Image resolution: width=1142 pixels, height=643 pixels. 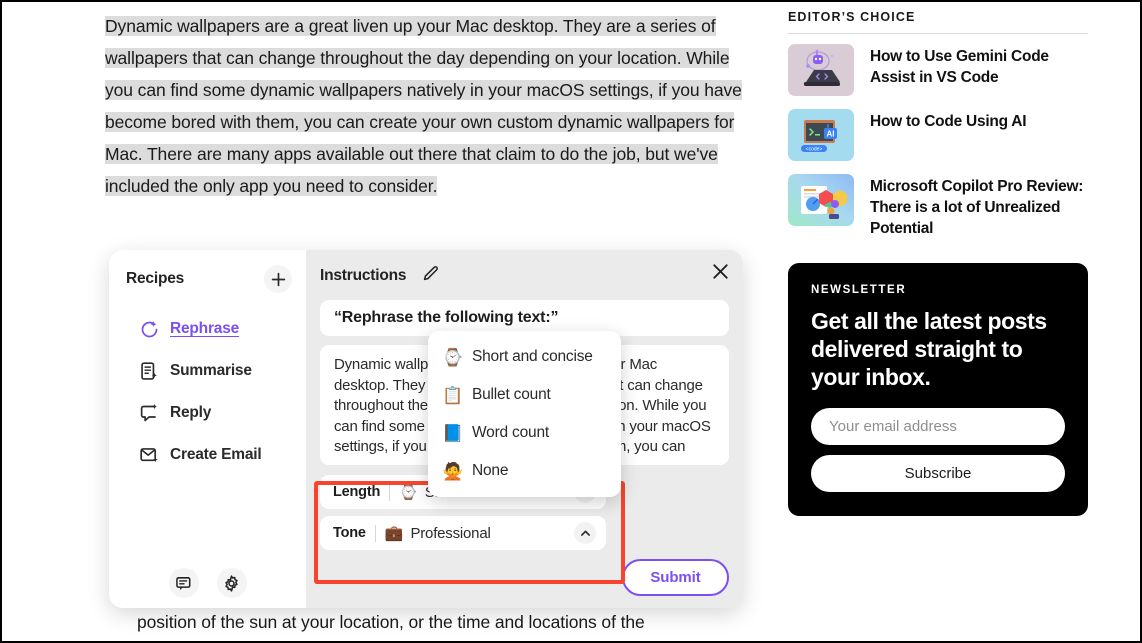 I want to click on sidebar-article-2: AI <code> How to Code Using AI, so click(x=938, y=135).